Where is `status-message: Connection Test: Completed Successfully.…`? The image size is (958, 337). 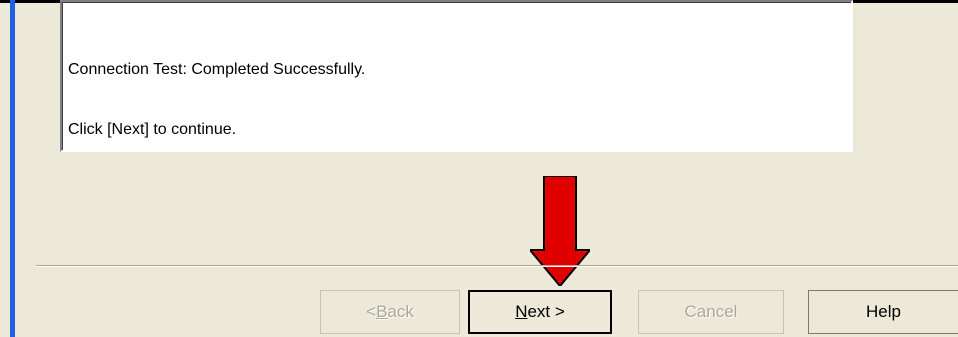 status-message: Connection Test: Completed Successfully.… is located at coordinates (216, 100).